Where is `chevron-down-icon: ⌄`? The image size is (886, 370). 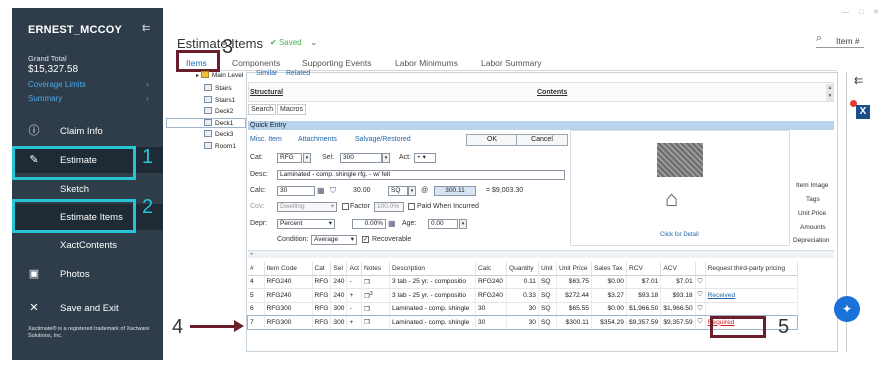 chevron-down-icon: ⌄ is located at coordinates (314, 42).